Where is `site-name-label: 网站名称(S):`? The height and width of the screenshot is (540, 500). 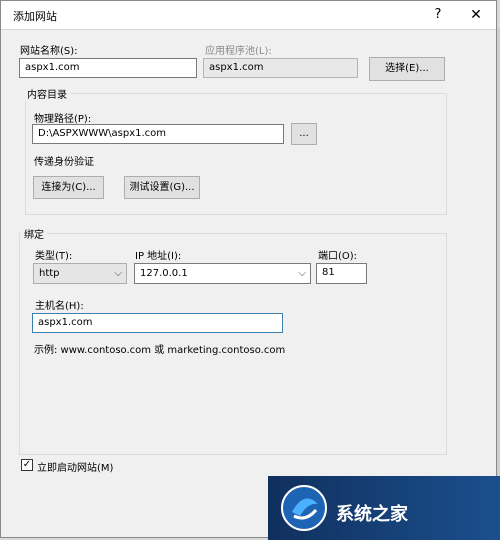 site-name-label: 网站名称(S): is located at coordinates (49, 51).